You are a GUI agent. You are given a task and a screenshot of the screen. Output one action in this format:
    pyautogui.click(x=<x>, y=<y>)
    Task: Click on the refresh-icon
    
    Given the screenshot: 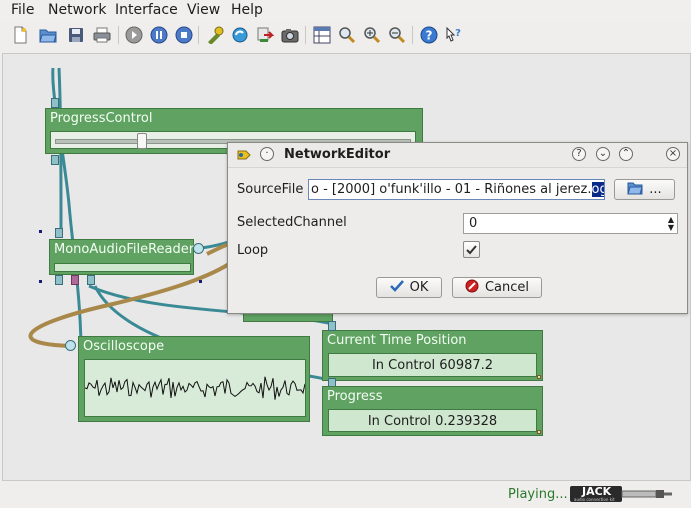 What is the action you would take?
    pyautogui.click(x=240, y=35)
    